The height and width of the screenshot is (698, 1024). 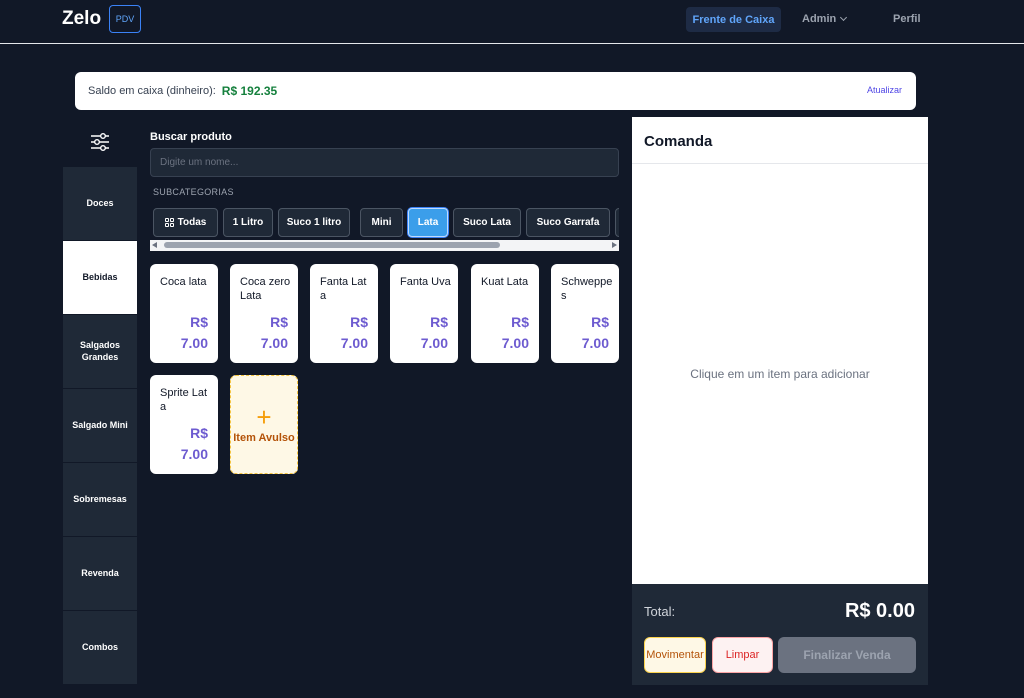 I want to click on product-name: Coca lata, so click(x=183, y=282).